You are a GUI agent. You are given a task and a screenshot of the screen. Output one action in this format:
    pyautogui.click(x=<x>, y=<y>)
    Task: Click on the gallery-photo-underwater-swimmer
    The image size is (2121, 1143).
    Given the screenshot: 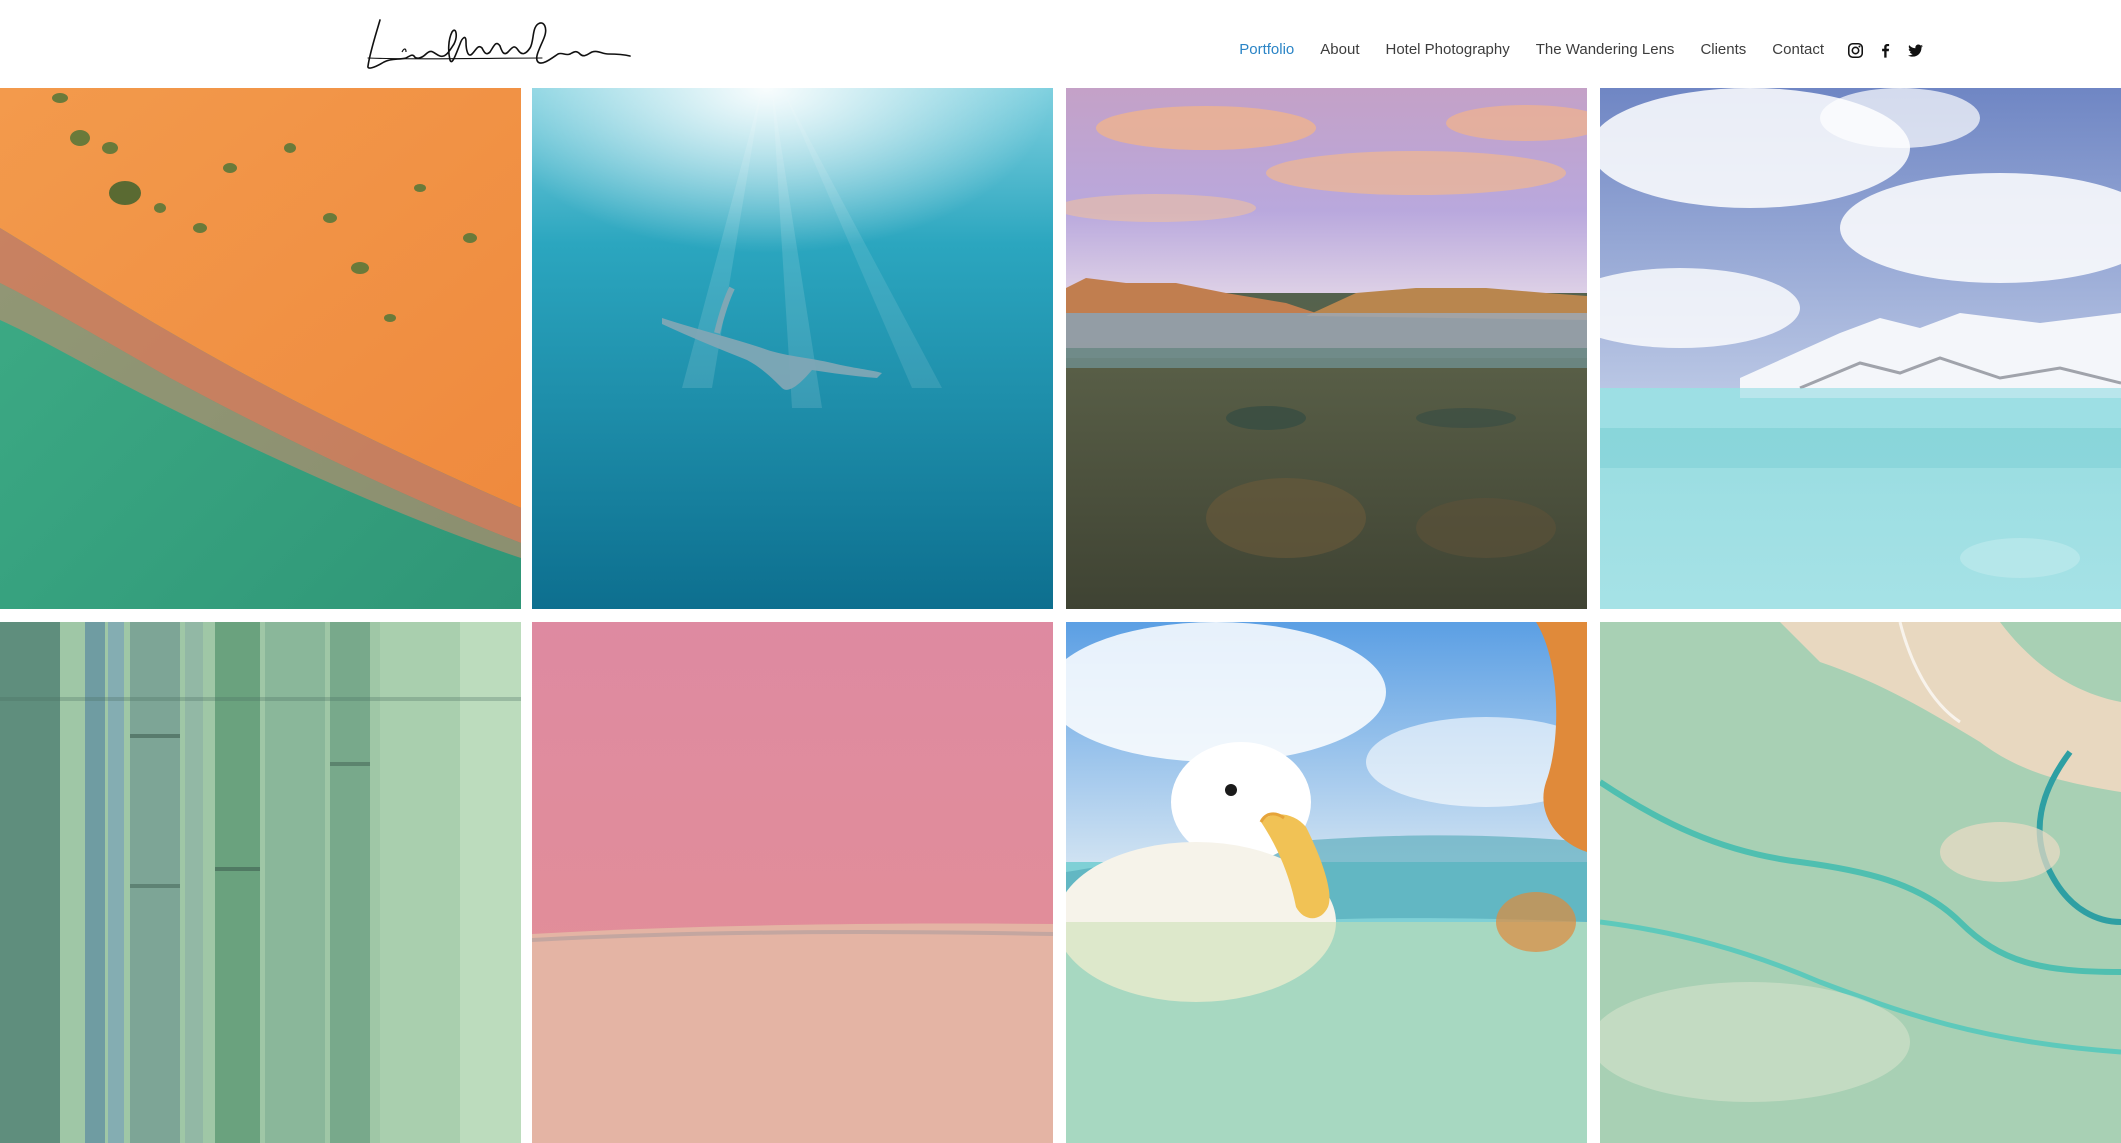 What is the action you would take?
    pyautogui.click(x=792, y=348)
    